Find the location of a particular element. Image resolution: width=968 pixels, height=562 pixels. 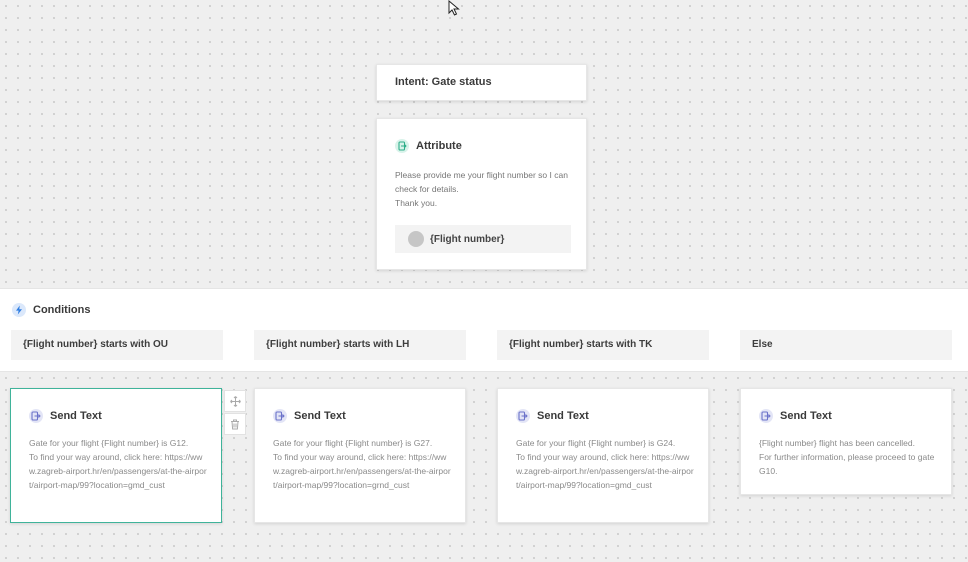

attribute-header: Attribute is located at coordinates (428, 146).